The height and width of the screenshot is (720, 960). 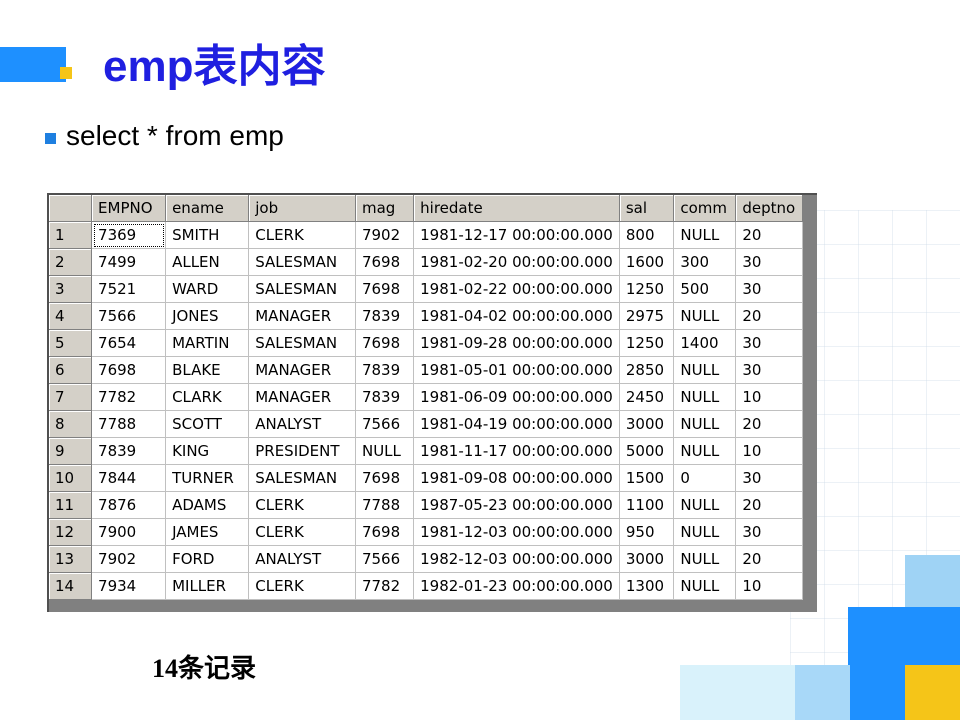 What do you see at coordinates (71, 343) in the screenshot?
I see `row-number-cell: 5` at bounding box center [71, 343].